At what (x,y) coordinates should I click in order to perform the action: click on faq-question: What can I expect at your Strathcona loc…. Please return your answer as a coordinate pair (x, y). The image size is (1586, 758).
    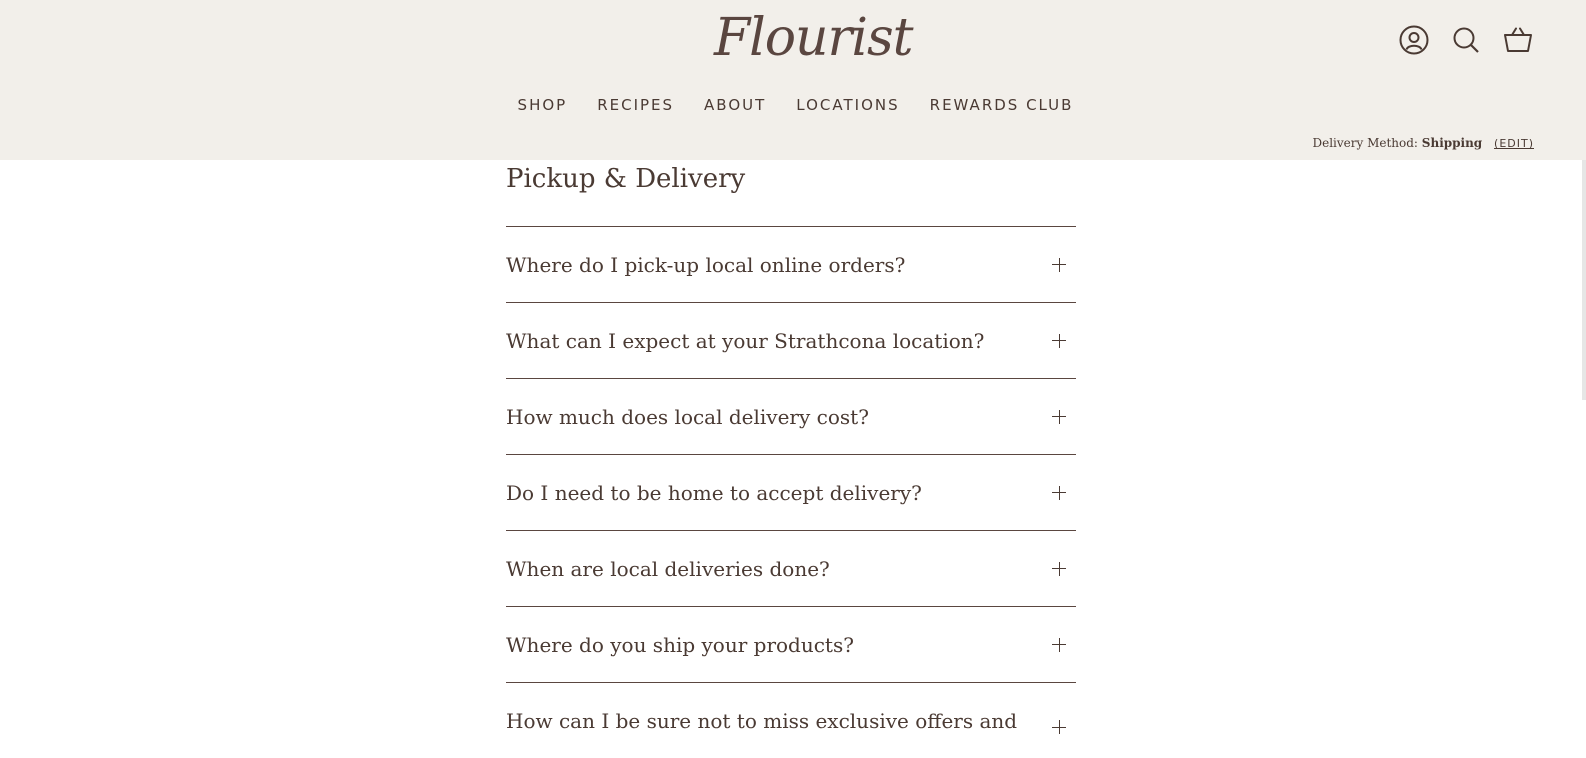
    Looking at the image, I should click on (745, 340).